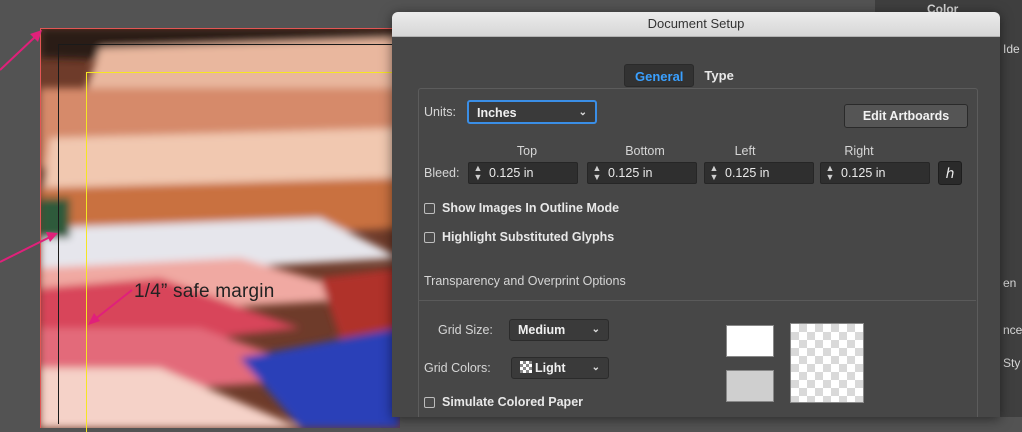  I want to click on transparency-section-title: Transparency and Overprint Options, so click(525, 281).